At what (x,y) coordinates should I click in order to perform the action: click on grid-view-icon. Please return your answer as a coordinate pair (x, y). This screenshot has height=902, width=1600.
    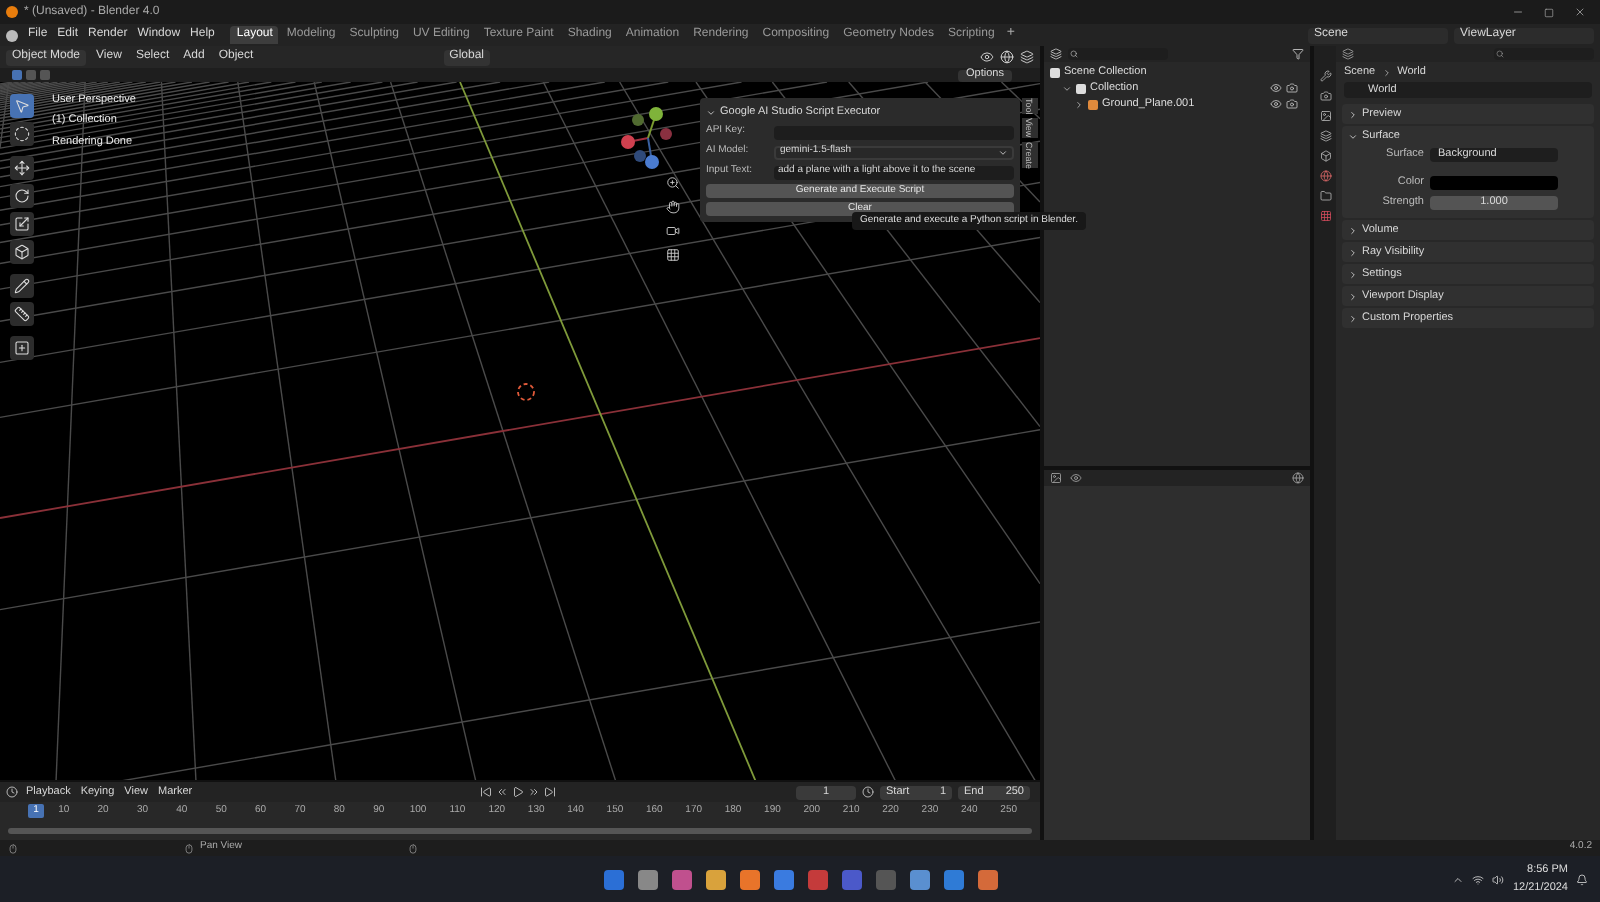
    Looking at the image, I should click on (673, 255).